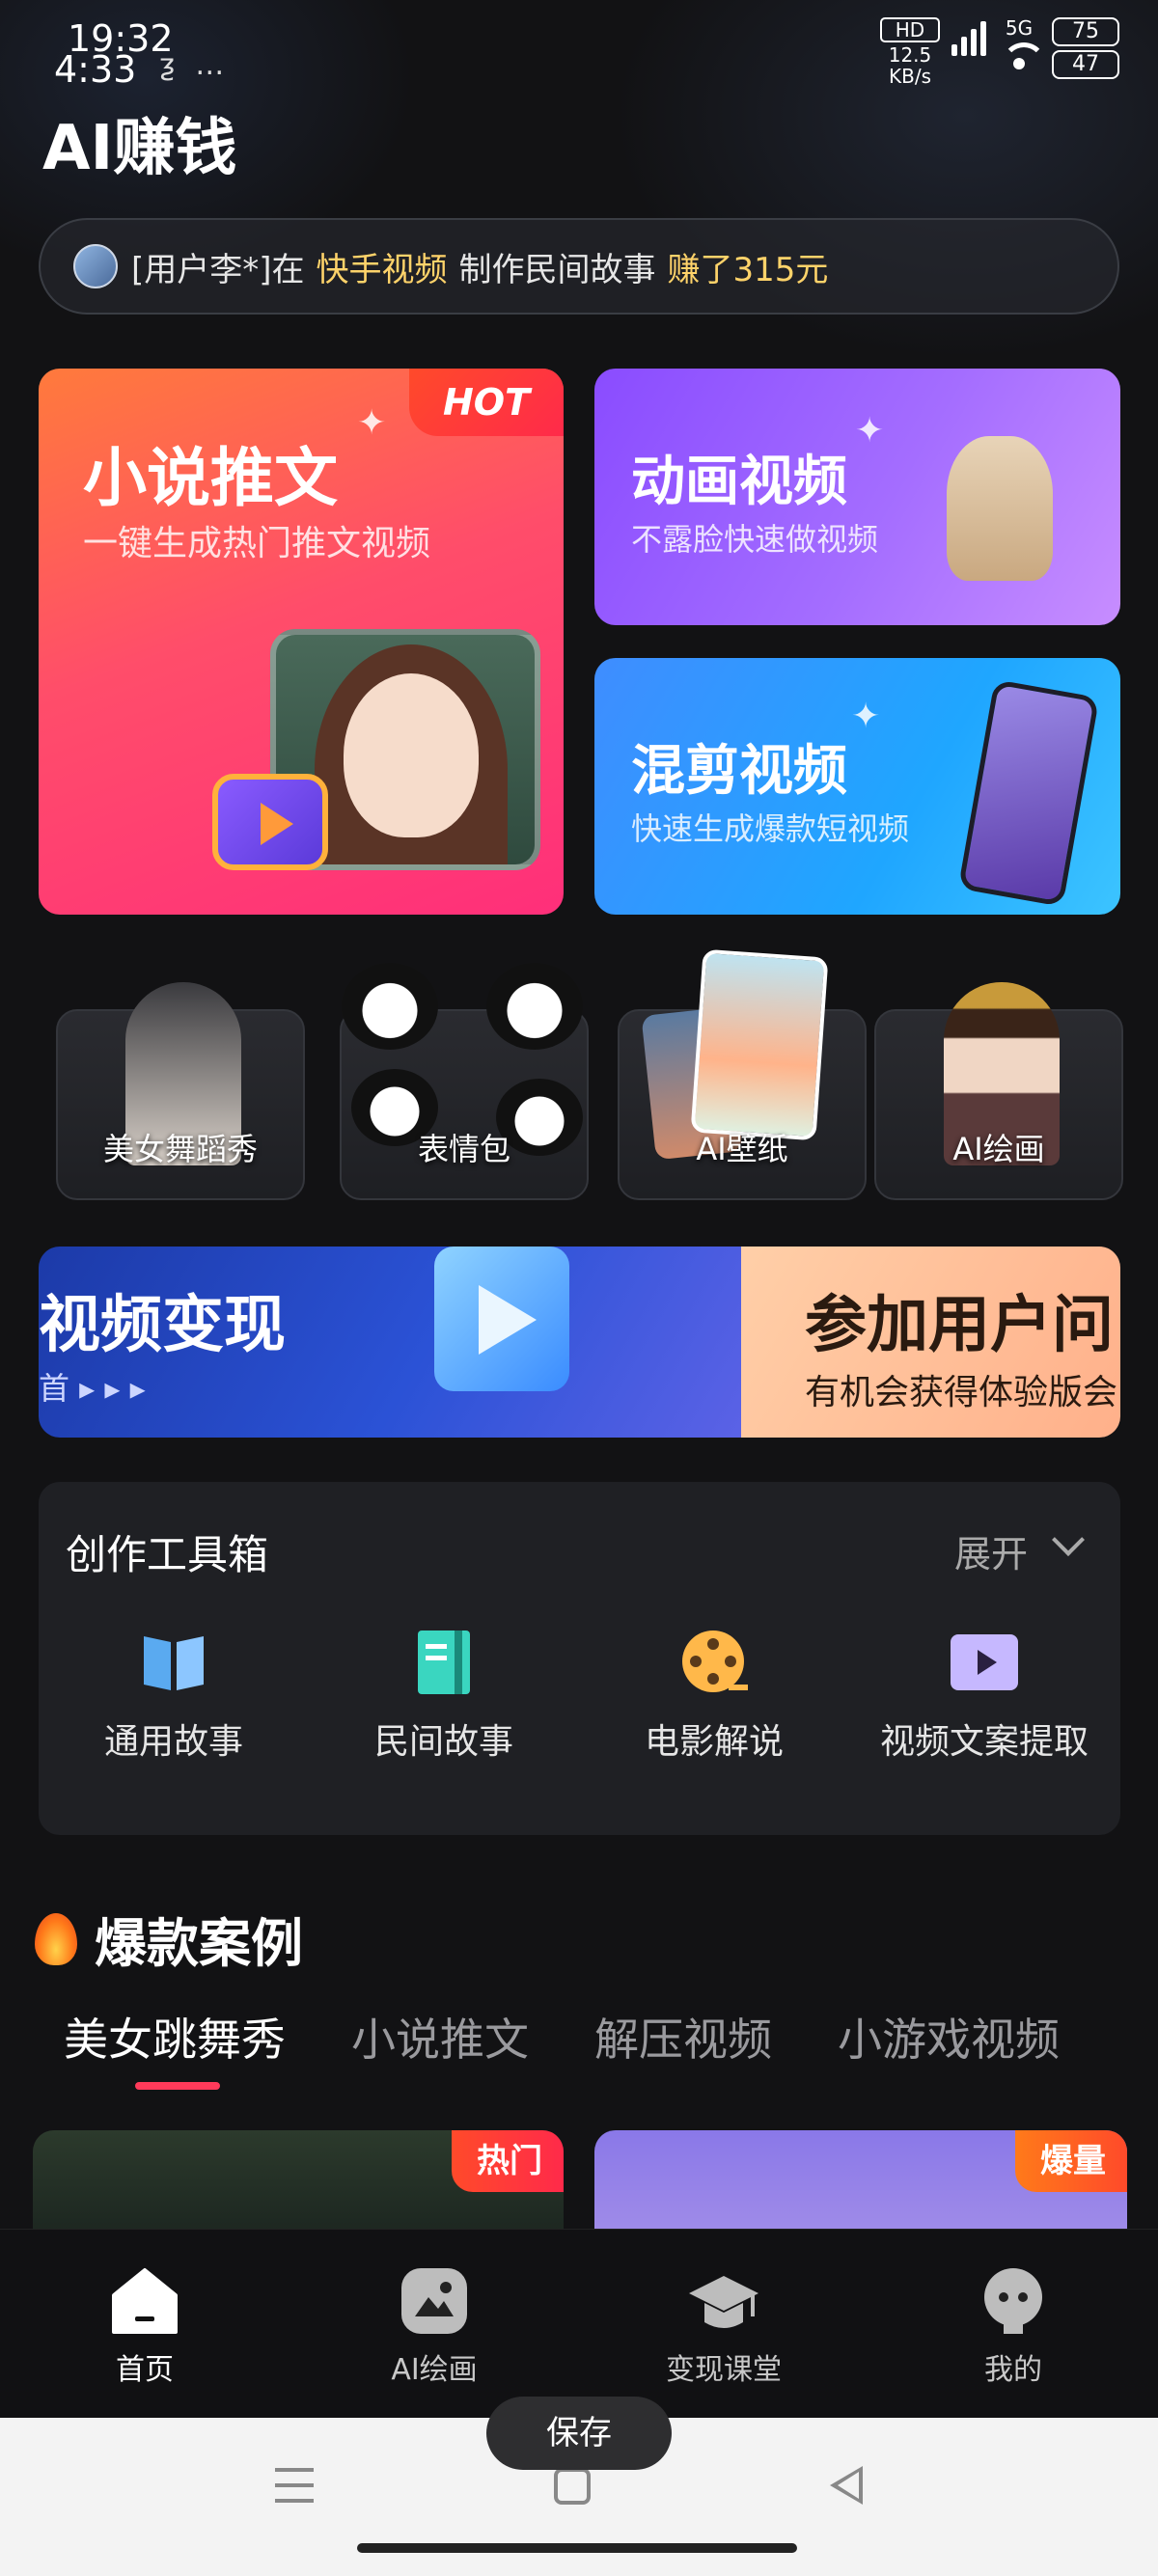 This screenshot has width=1158, height=2576. I want to click on tile-ai-wallpaper: AI壁纸, so click(742, 1074).